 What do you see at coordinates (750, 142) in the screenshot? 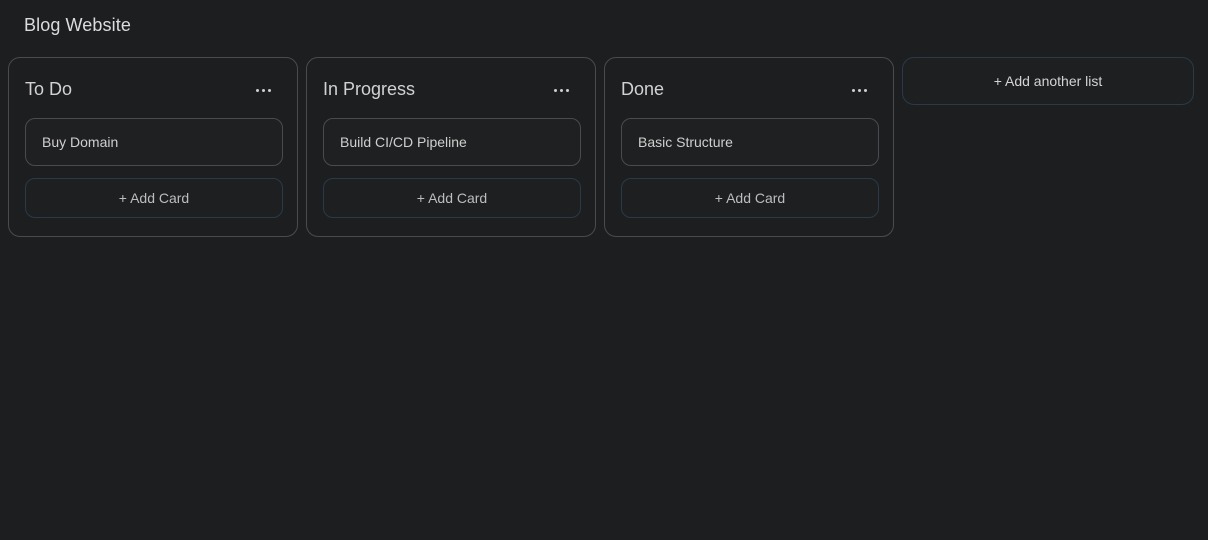
I see `card: Basic Structure` at bounding box center [750, 142].